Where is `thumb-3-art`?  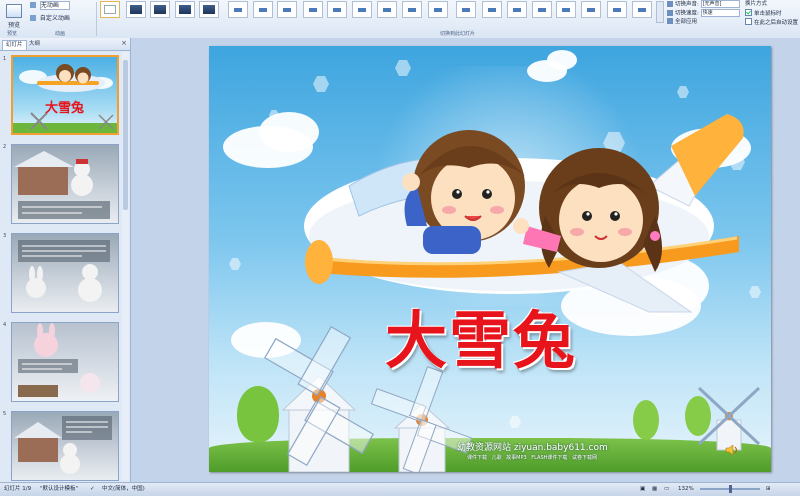
thumb-3-art is located at coordinates (64, 271).